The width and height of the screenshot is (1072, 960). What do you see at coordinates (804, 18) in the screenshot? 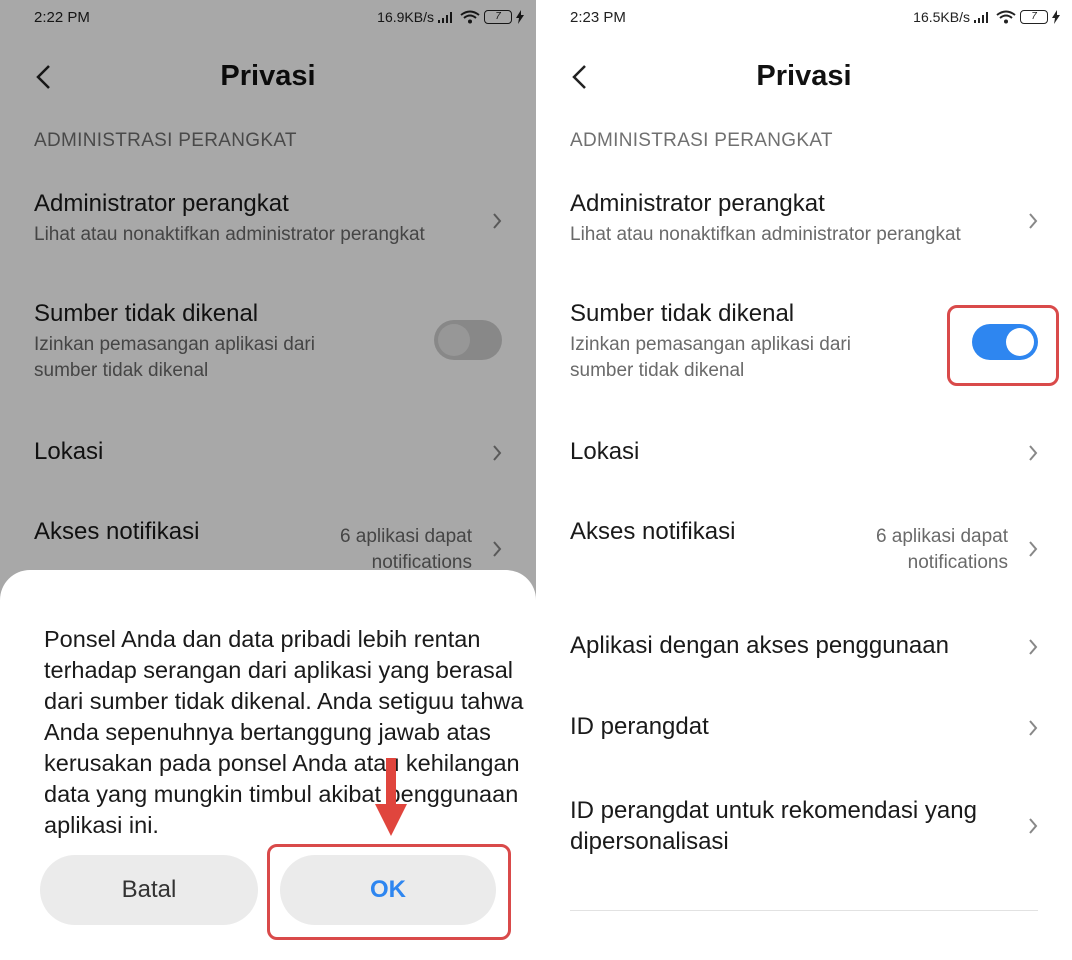
I see `status-bar: 2:23 PM 16.5KB/s 7` at bounding box center [804, 18].